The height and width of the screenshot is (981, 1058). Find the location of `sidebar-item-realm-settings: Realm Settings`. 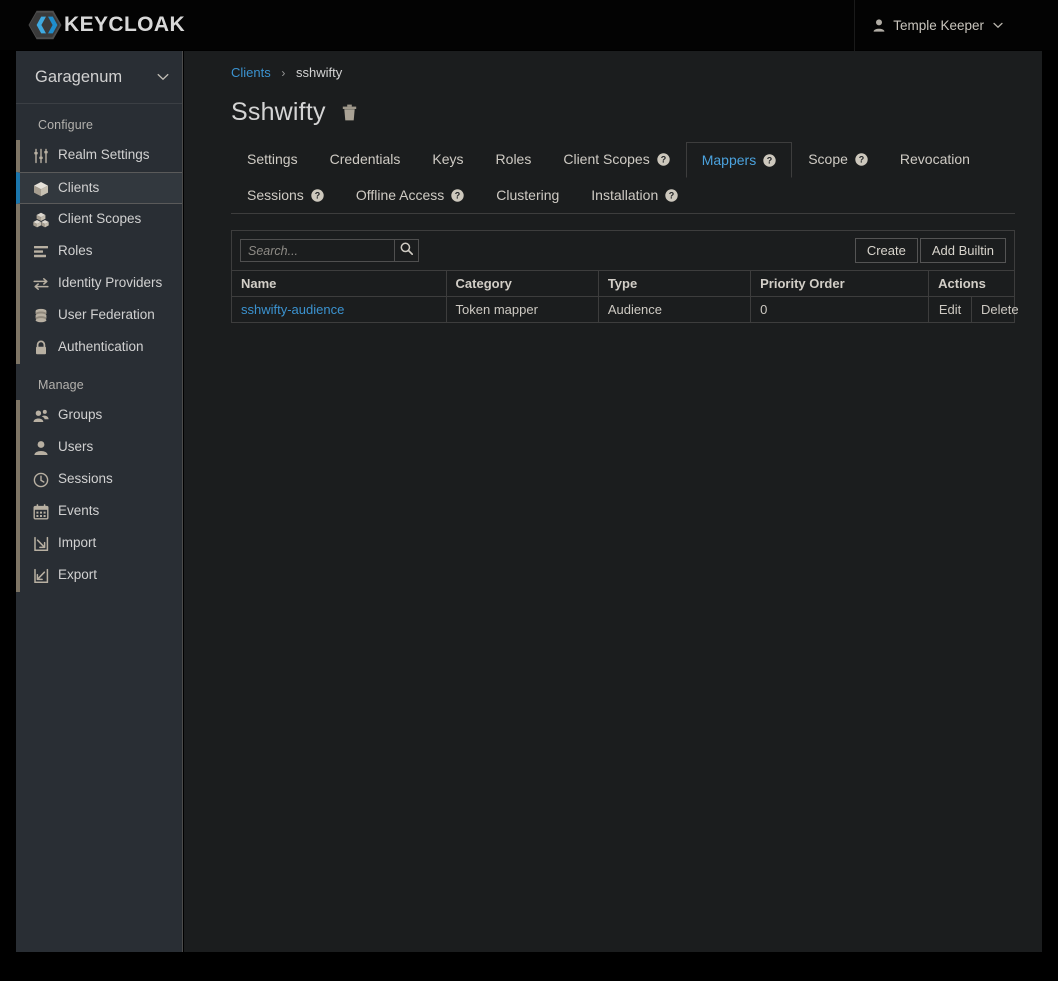

sidebar-item-realm-settings: Realm Settings is located at coordinates (99, 156).